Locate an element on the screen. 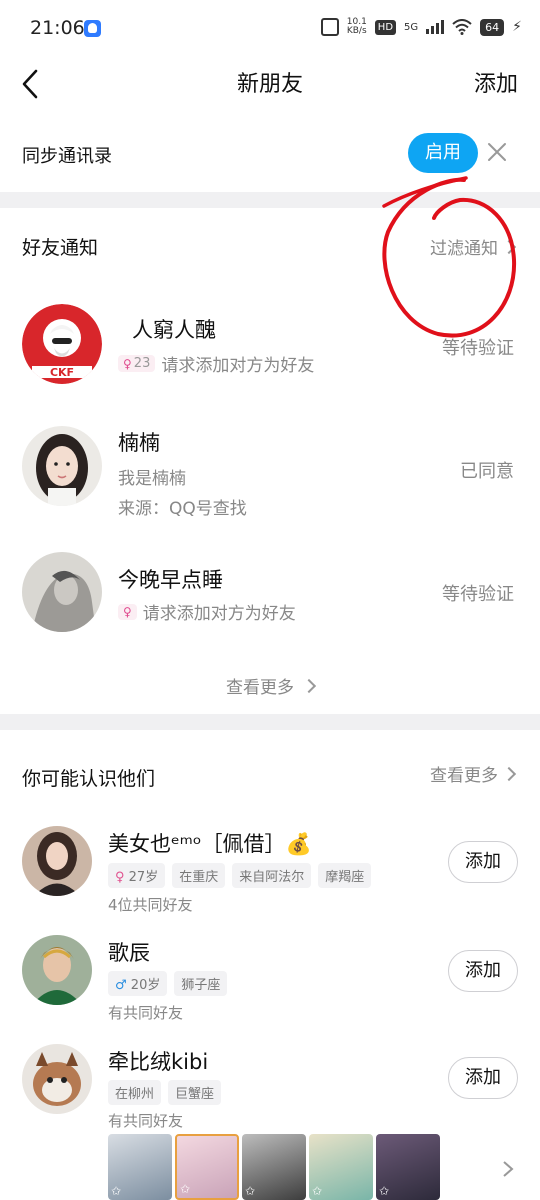 Image resolution: width=540 pixels, height=1200 pixels. view-more-suggestions: 查看更多 is located at coordinates (473, 773).